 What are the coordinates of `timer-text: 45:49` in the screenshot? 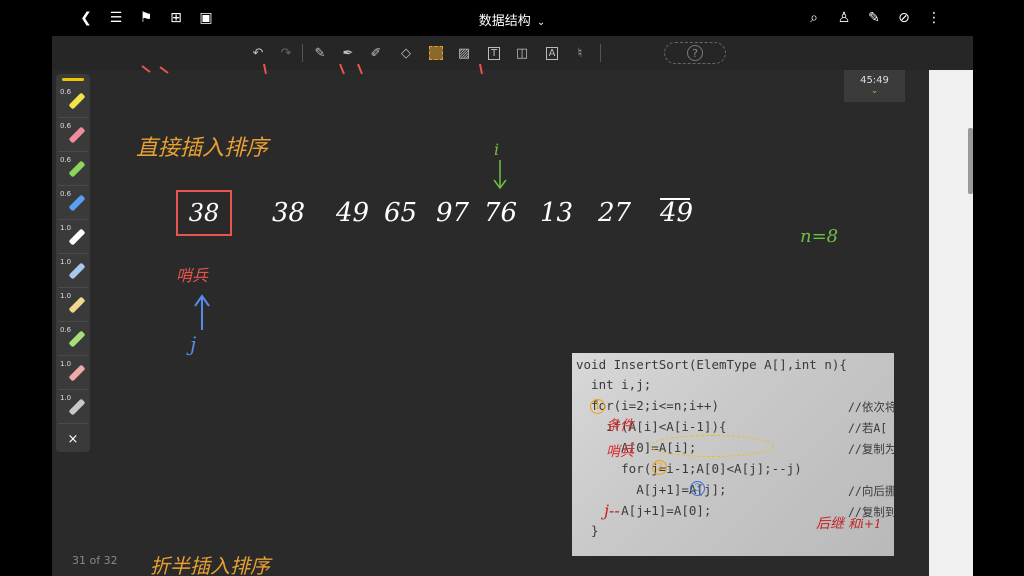 It's located at (874, 80).